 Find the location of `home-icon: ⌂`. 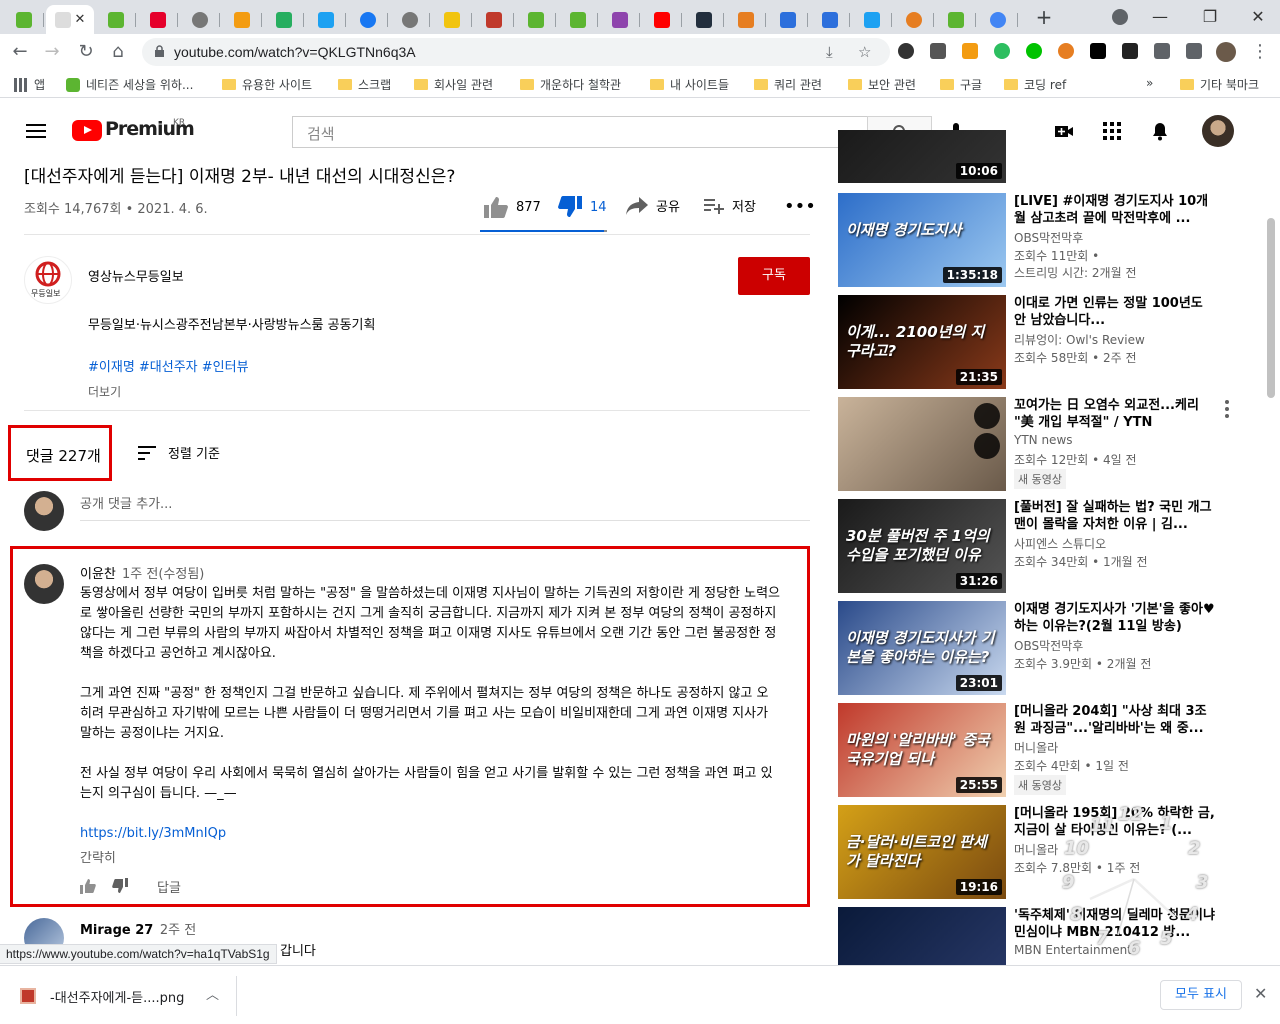

home-icon: ⌂ is located at coordinates (118, 52).